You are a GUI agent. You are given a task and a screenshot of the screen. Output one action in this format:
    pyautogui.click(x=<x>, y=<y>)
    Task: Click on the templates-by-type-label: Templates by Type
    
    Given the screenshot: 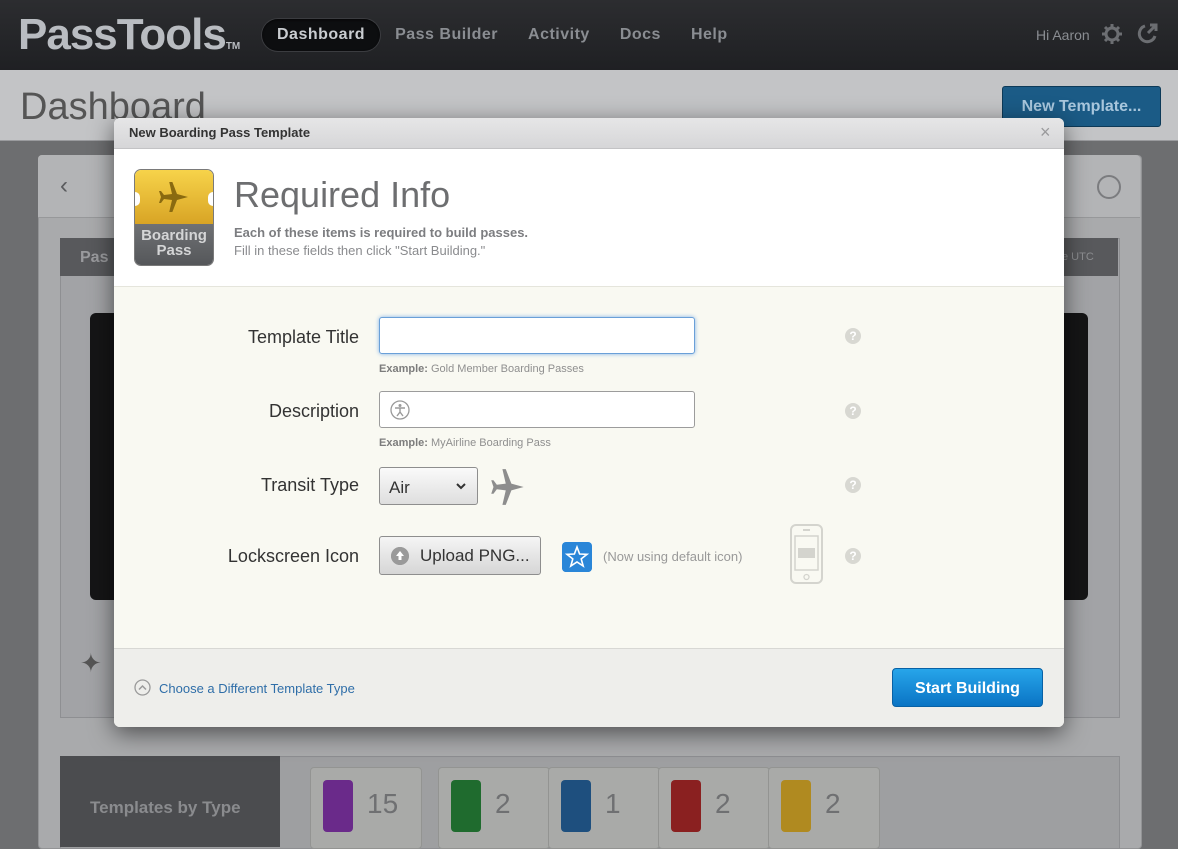 What is the action you would take?
    pyautogui.click(x=165, y=807)
    